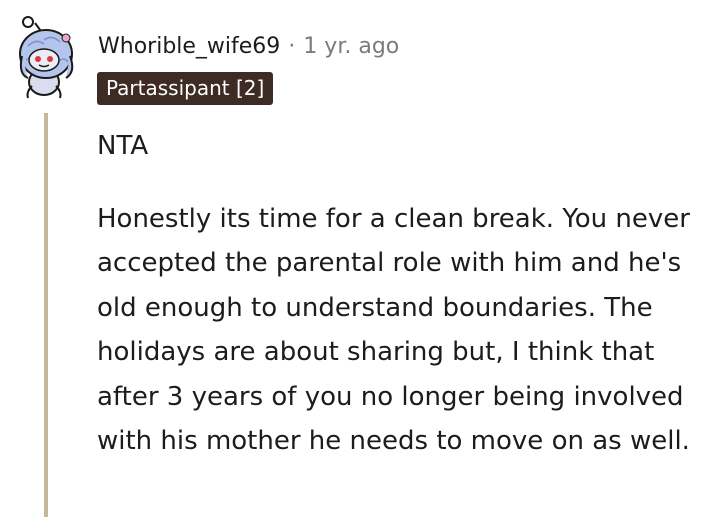  What do you see at coordinates (351, 46) in the screenshot?
I see `comment-timestamp: 1 yr. ago` at bounding box center [351, 46].